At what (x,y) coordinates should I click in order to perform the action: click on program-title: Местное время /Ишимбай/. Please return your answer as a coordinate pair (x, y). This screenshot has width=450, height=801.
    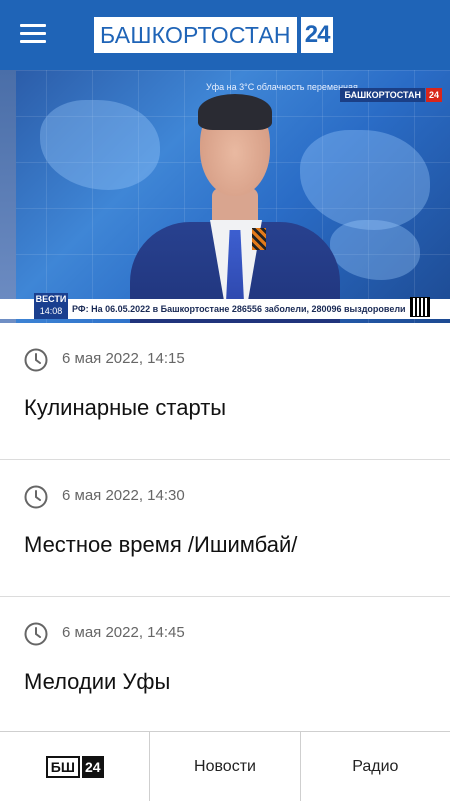
    Looking at the image, I should click on (161, 544).